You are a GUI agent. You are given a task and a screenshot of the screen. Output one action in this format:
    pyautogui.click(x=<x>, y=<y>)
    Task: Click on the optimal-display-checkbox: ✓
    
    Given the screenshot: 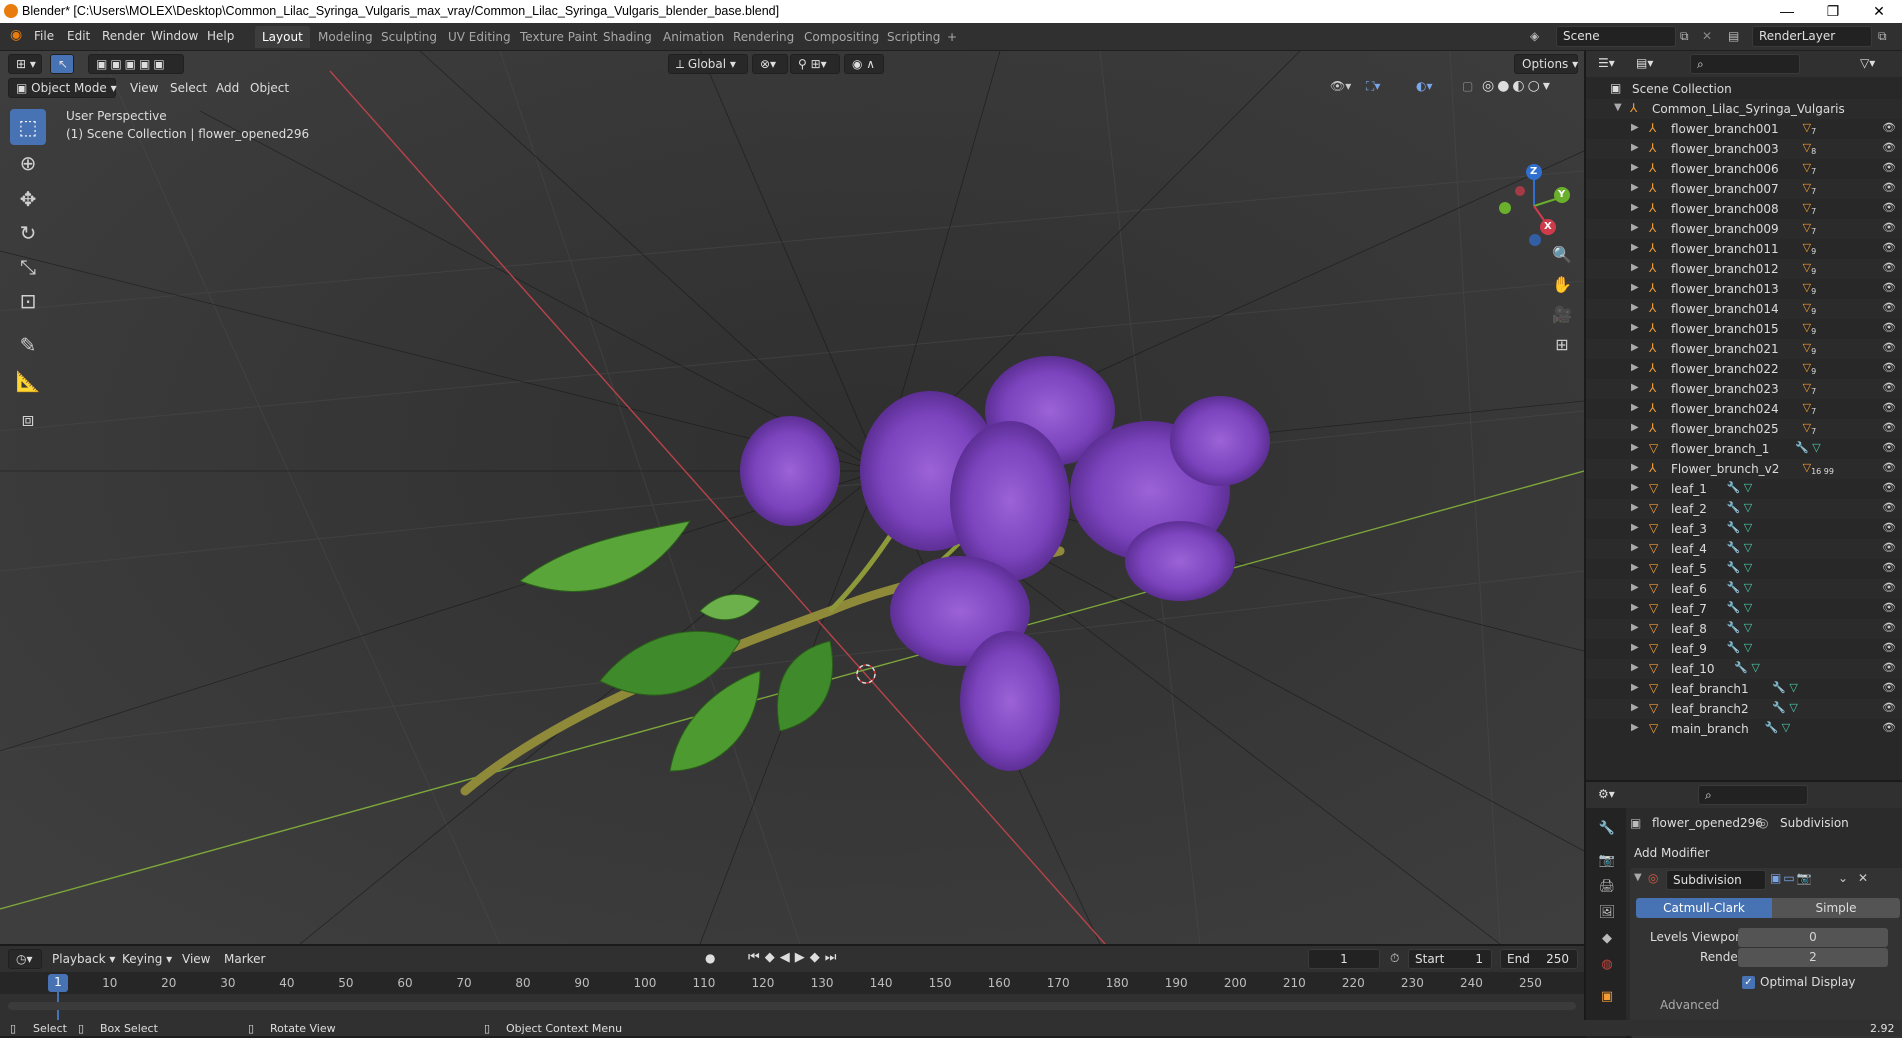 What is the action you would take?
    pyautogui.click(x=1748, y=982)
    